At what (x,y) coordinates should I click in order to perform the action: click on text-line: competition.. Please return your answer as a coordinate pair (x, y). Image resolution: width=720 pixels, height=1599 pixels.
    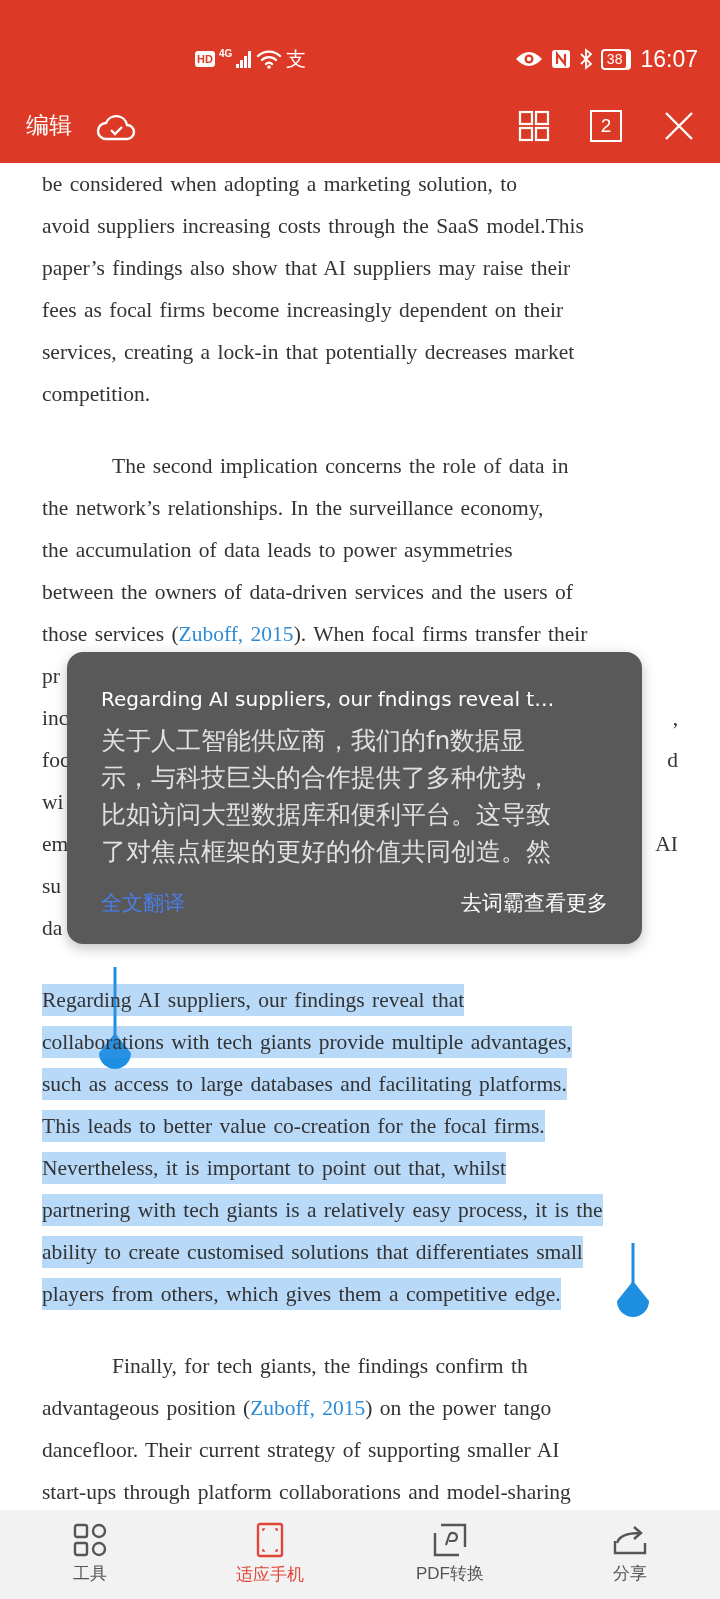
    Looking at the image, I should click on (96, 394).